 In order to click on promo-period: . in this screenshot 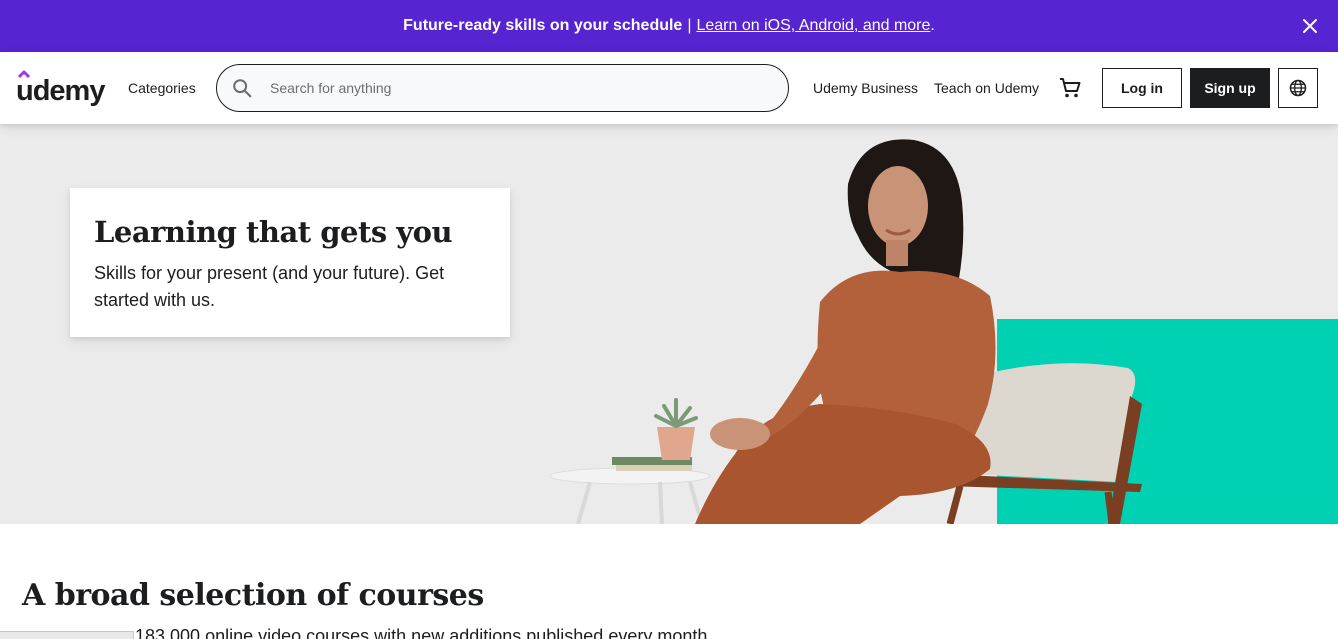, I will do `click(932, 25)`.